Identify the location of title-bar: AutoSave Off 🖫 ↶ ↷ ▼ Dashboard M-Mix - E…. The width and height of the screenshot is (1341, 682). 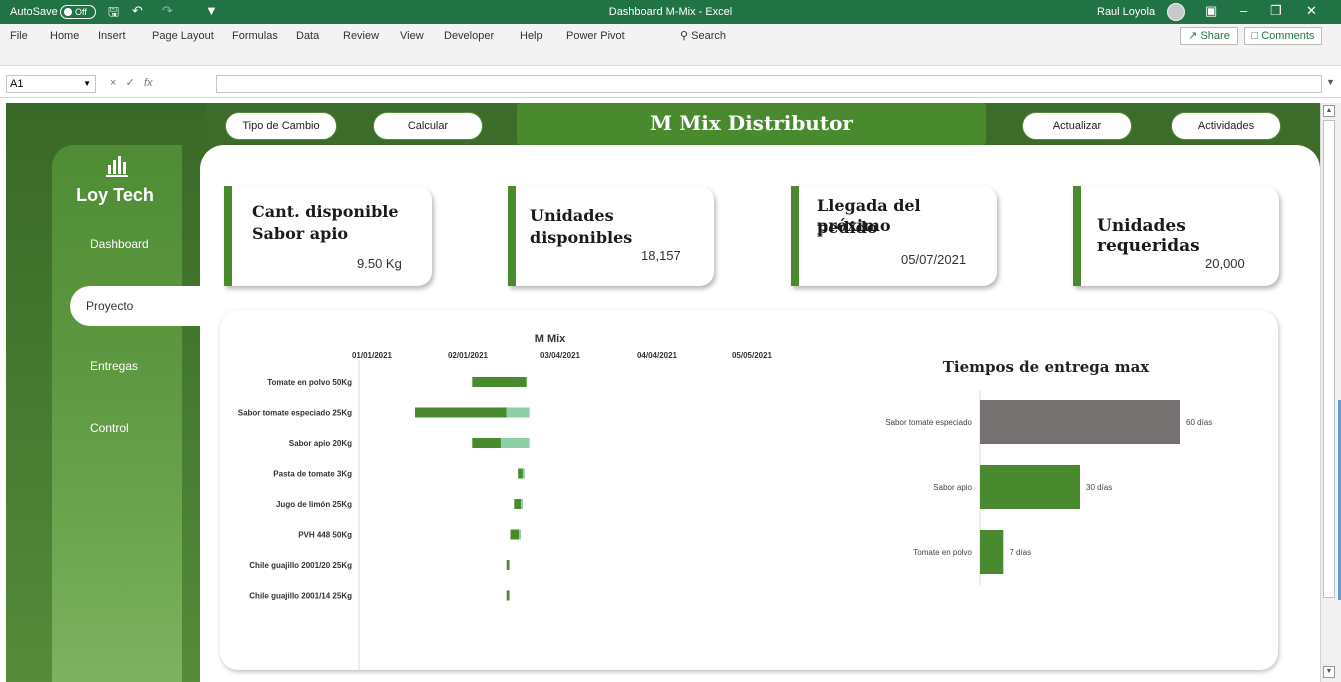
(670, 12).